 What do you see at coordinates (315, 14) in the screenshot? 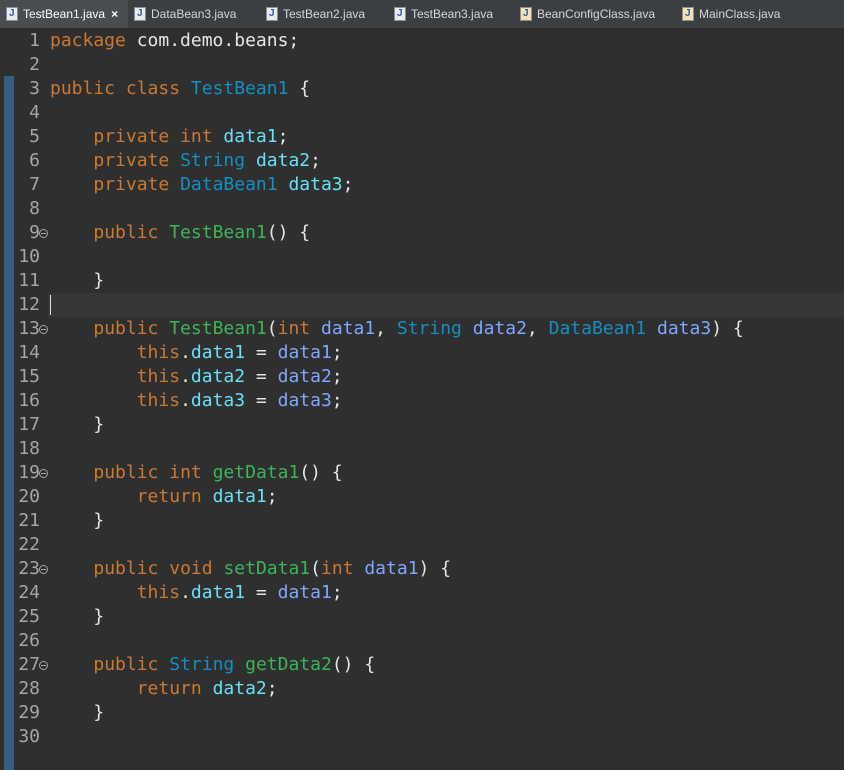
I see `tab-testbean2: TestBean2.java` at bounding box center [315, 14].